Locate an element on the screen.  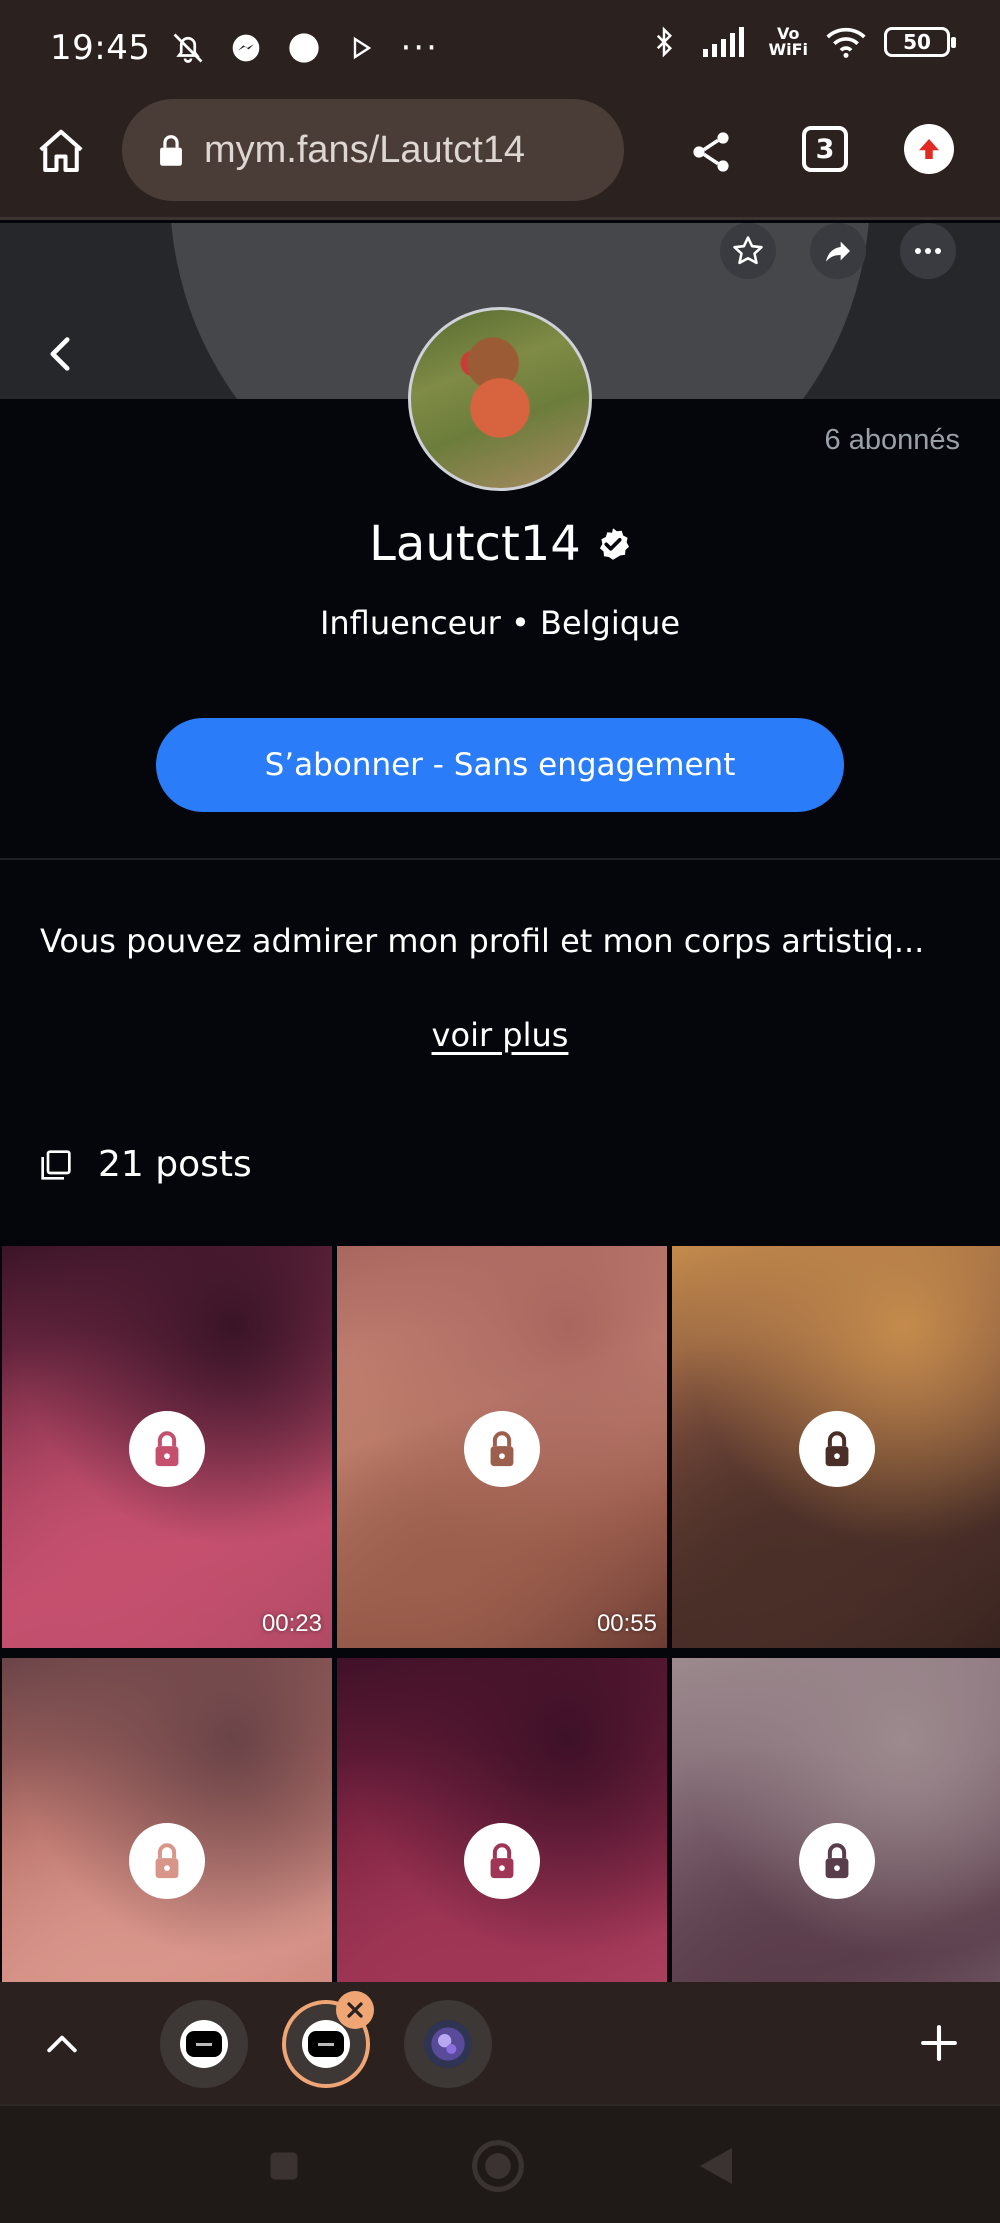
triangle-back-icon is located at coordinates (716, 2166).